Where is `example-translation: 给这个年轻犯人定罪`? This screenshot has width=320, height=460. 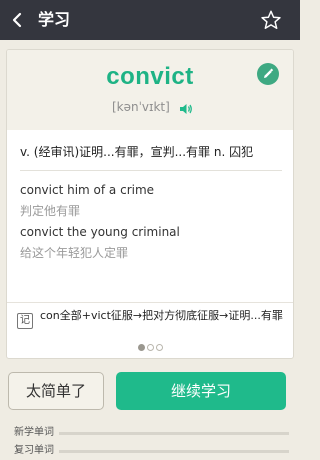
example-translation: 给这个年轻犯人定罪 is located at coordinates (74, 253).